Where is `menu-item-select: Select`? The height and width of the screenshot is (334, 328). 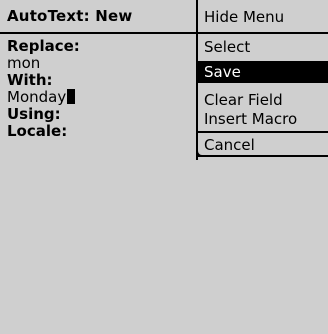
menu-item-select: Select is located at coordinates (263, 47).